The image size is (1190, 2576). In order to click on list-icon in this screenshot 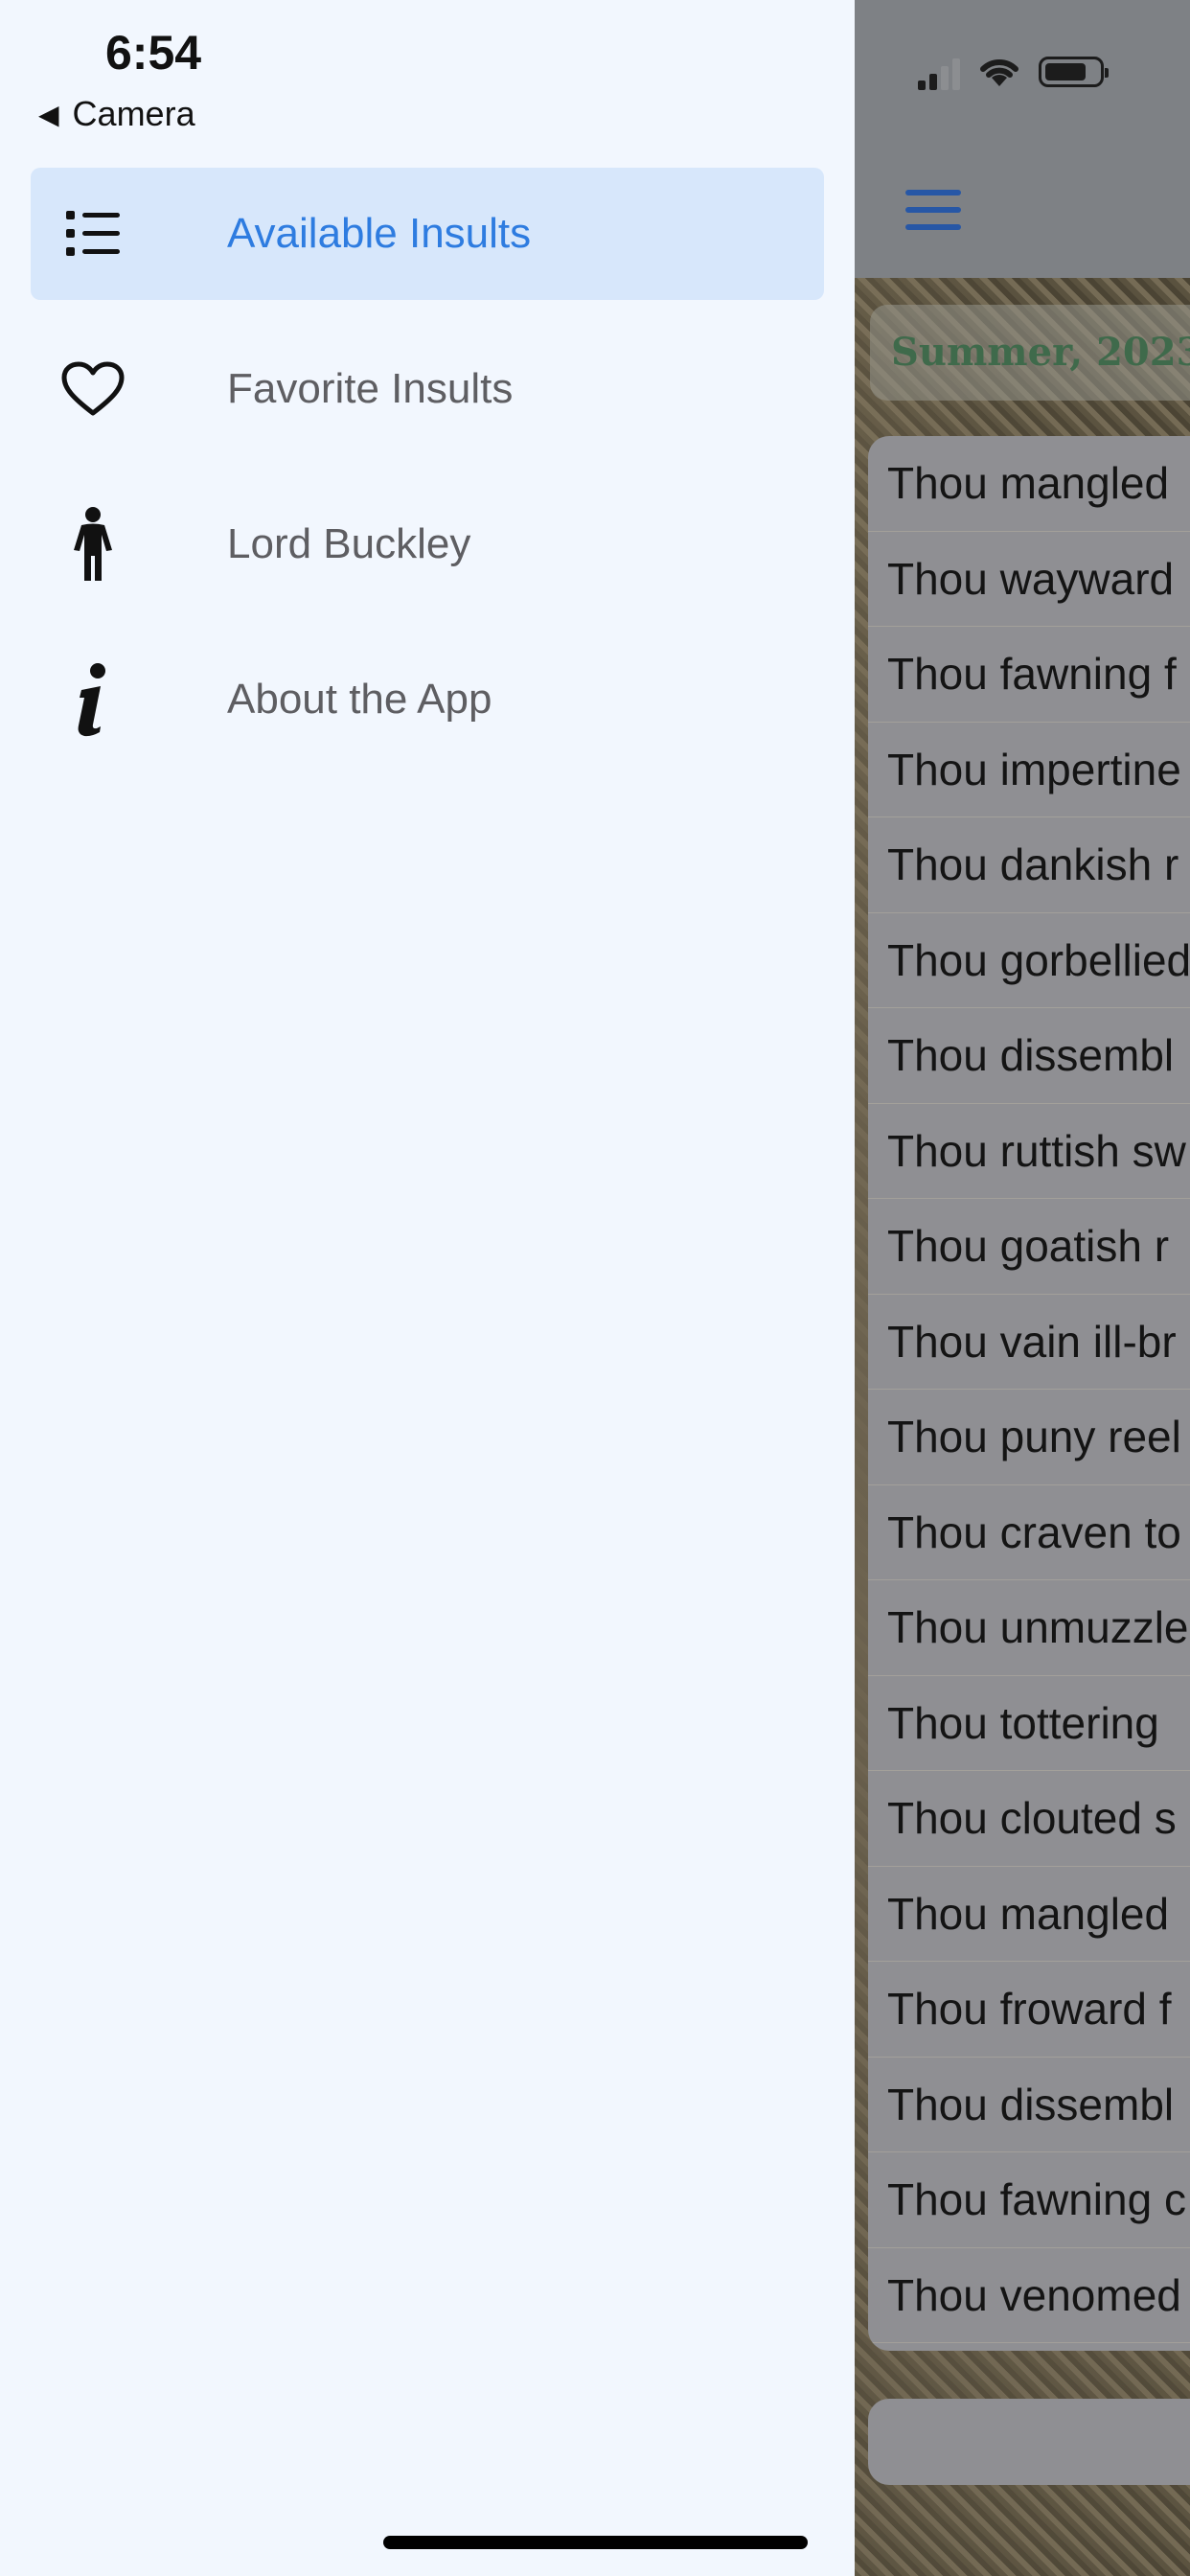, I will do `click(93, 233)`.